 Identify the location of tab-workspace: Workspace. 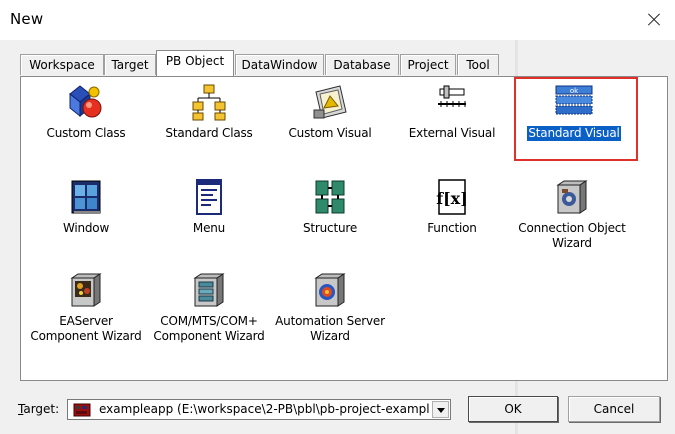
(62, 64).